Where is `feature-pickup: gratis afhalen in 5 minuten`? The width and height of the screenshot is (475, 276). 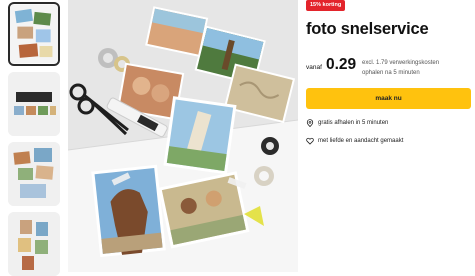
feature-pickup: gratis afhalen in 5 minuten is located at coordinates (347, 123).